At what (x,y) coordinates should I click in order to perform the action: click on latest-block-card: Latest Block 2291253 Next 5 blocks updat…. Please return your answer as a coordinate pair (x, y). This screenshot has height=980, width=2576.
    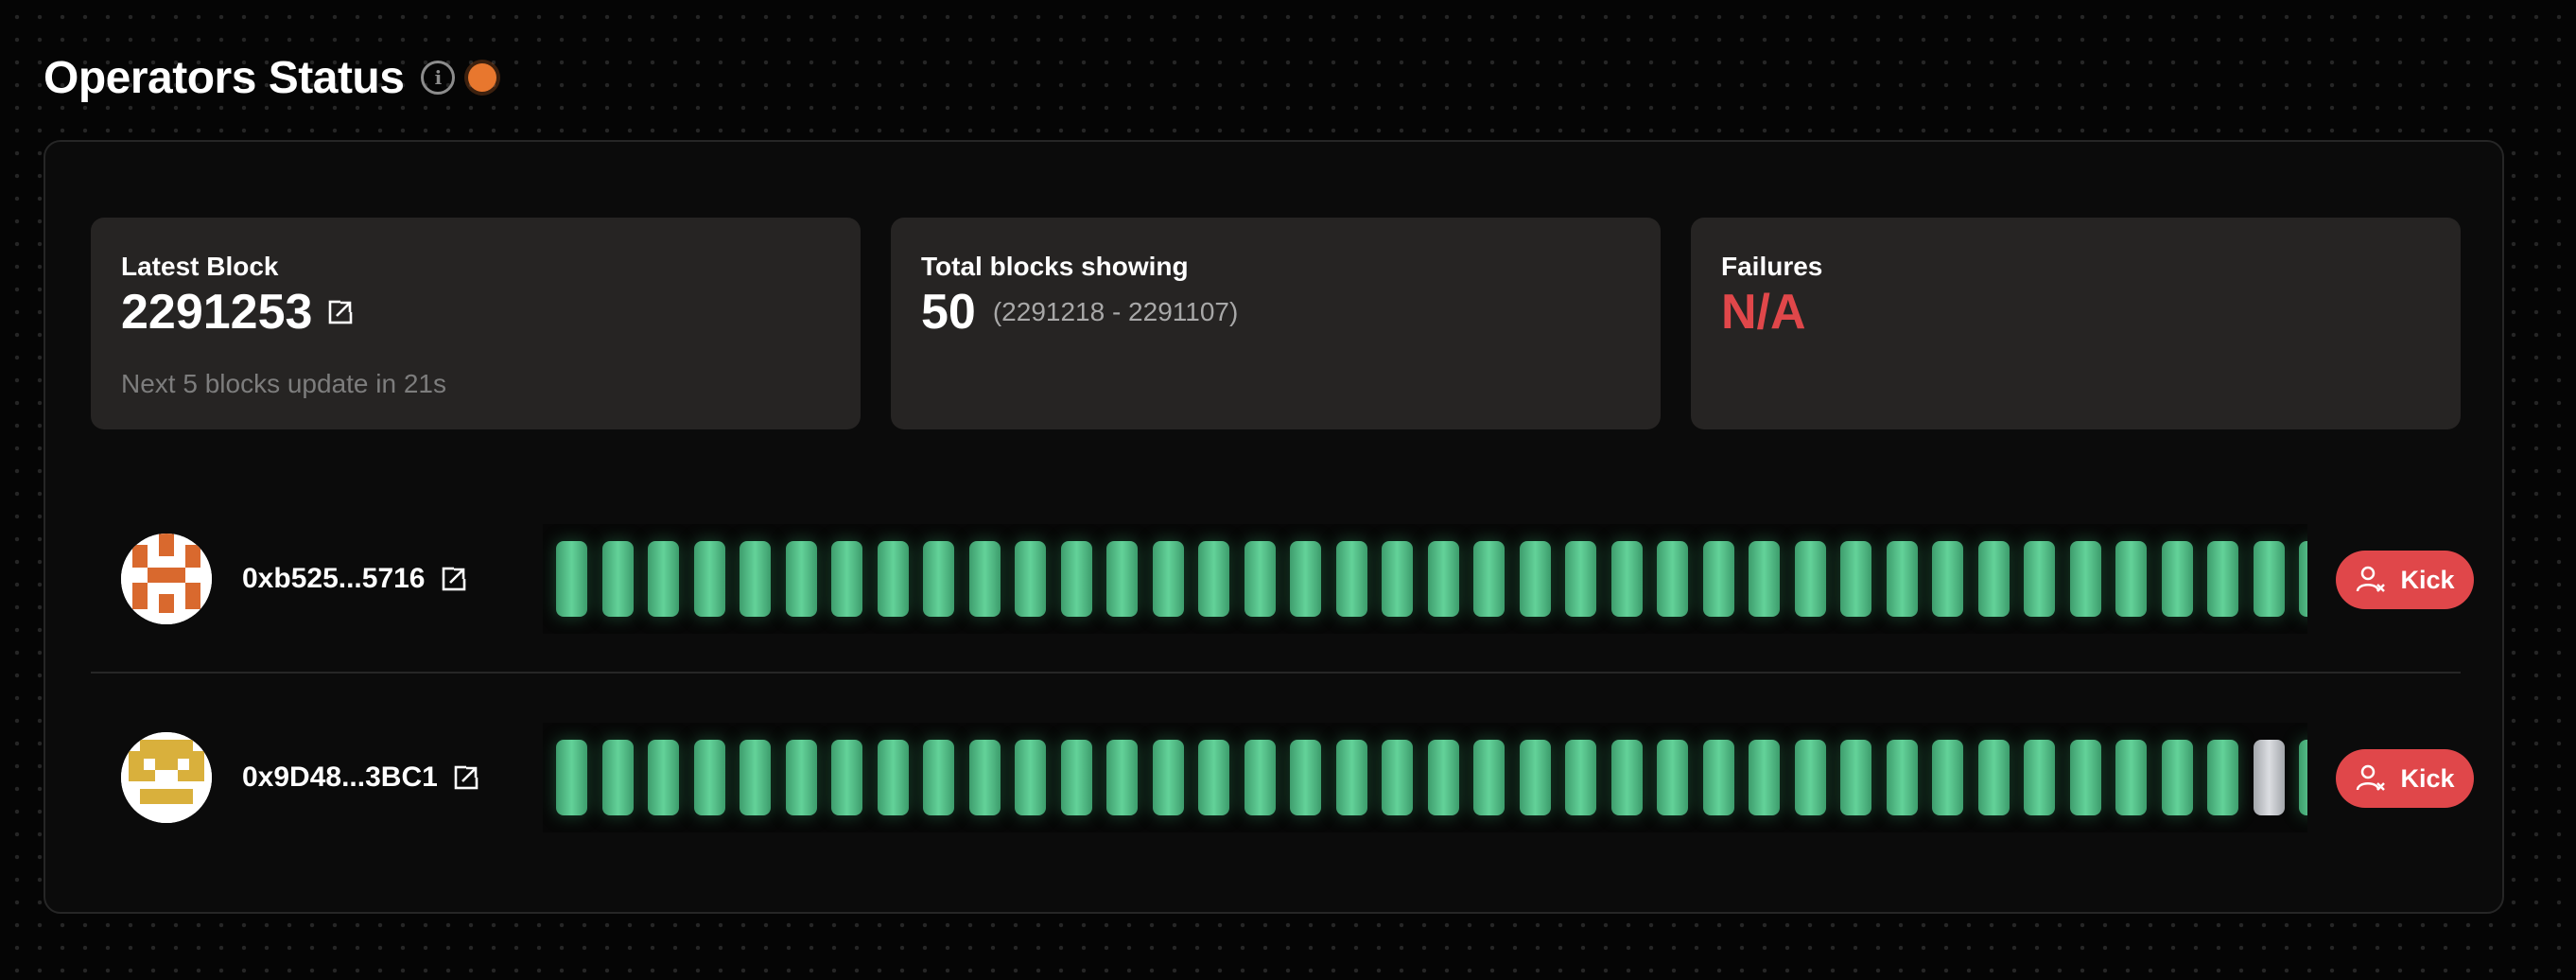
    Looking at the image, I should click on (476, 323).